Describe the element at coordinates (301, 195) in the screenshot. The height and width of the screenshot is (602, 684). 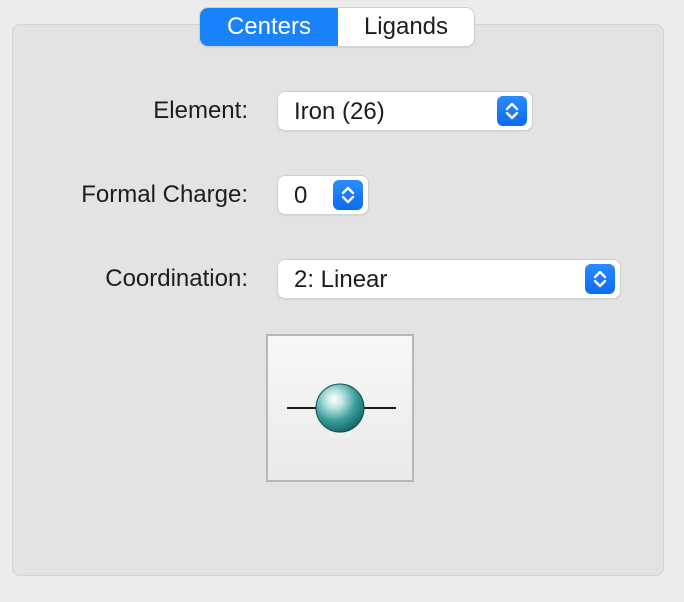
I see `formal-charge-value: 0` at that location.